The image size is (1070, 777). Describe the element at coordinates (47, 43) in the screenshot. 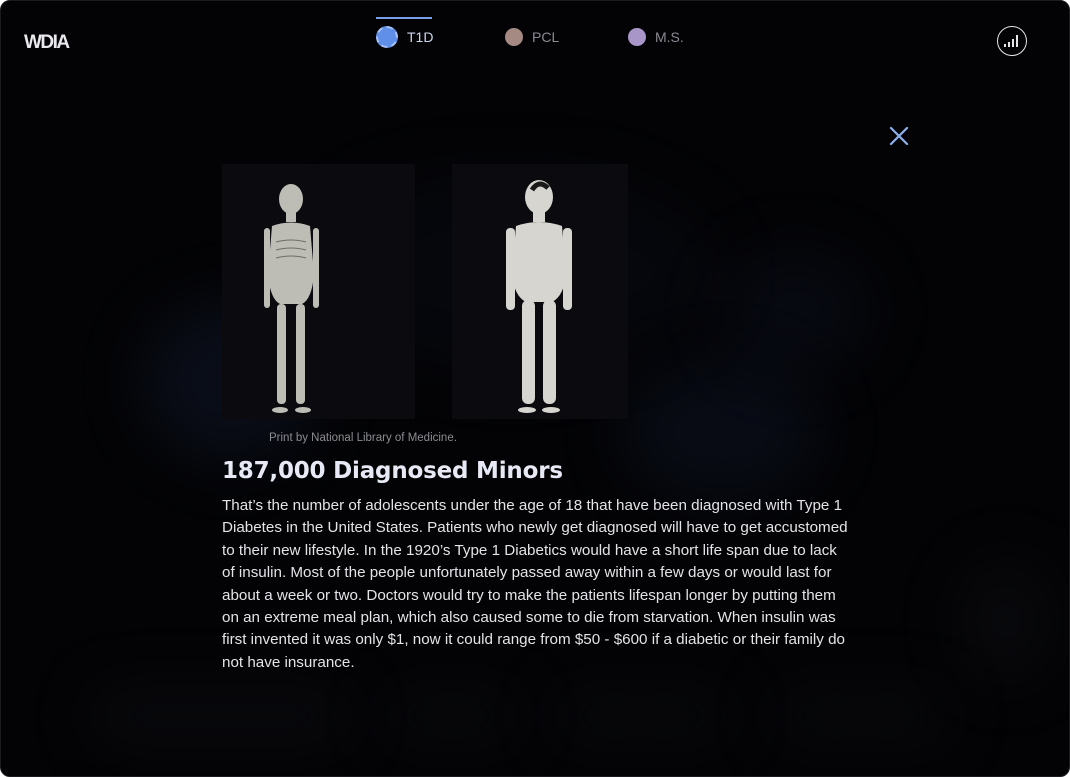

I see `logo: WDIA` at that location.